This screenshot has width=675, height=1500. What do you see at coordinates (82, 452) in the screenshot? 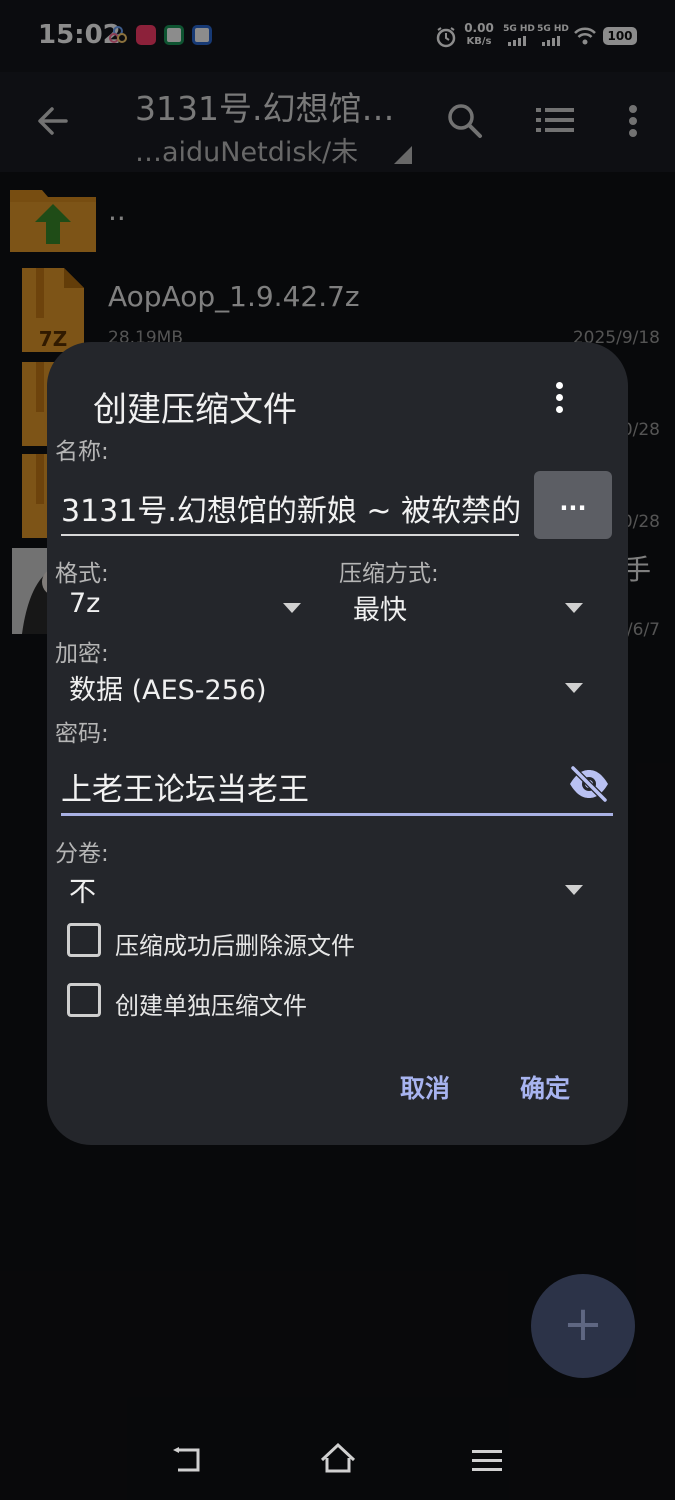
I see `name-label: 名称:` at bounding box center [82, 452].